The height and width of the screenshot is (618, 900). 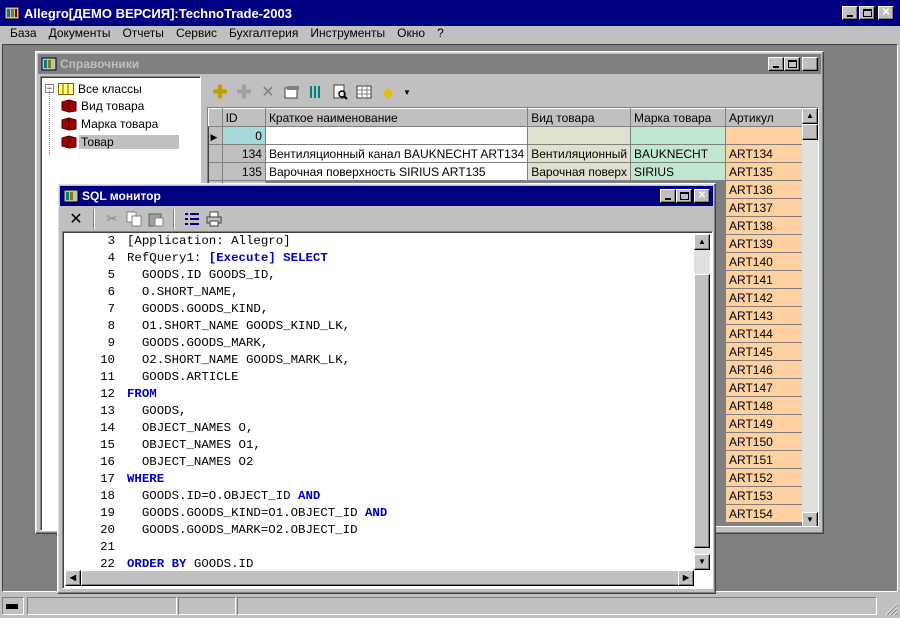 What do you see at coordinates (379, 377) in the screenshot?
I see `code-line: 11 GOODS.ARTICLE` at bounding box center [379, 377].